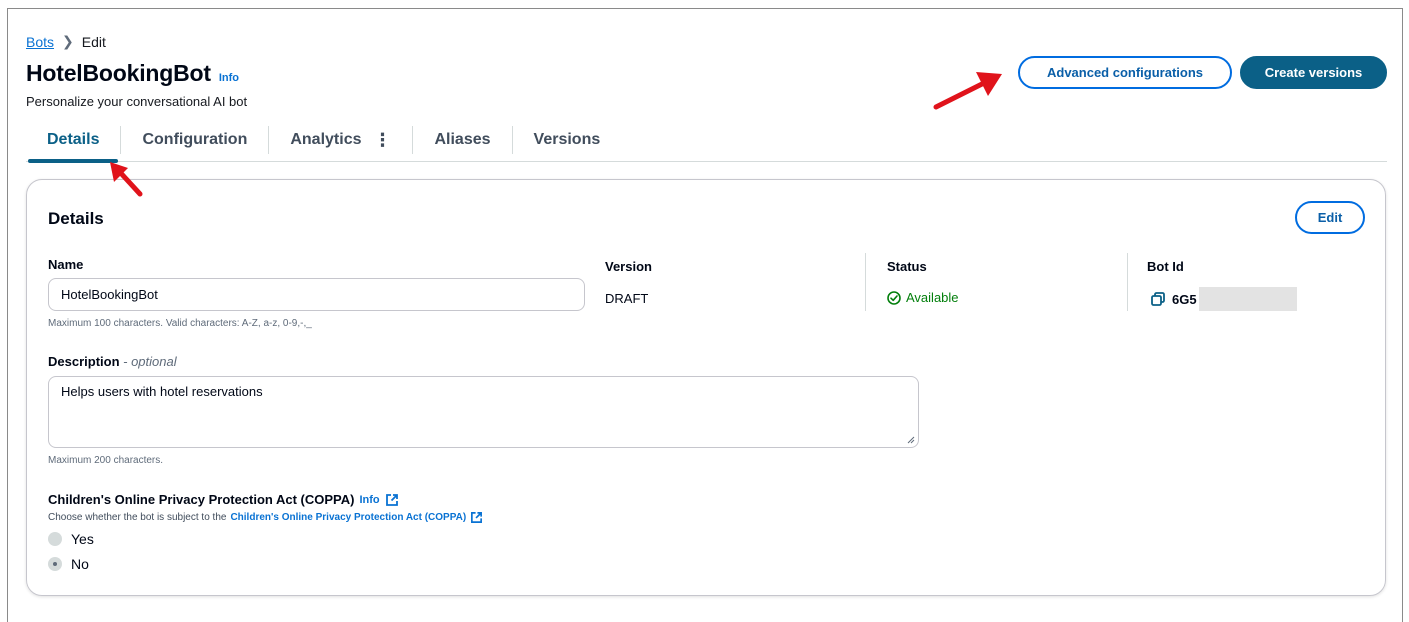 The width and height of the screenshot is (1409, 622). I want to click on kebab-menu-icon: ⋮, so click(382, 140).